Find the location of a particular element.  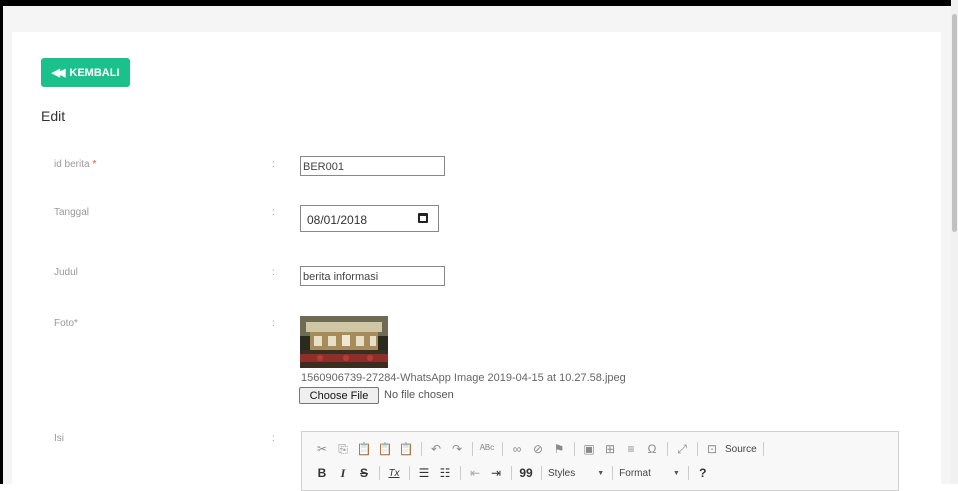

isi-label: Isi is located at coordinates (59, 438).